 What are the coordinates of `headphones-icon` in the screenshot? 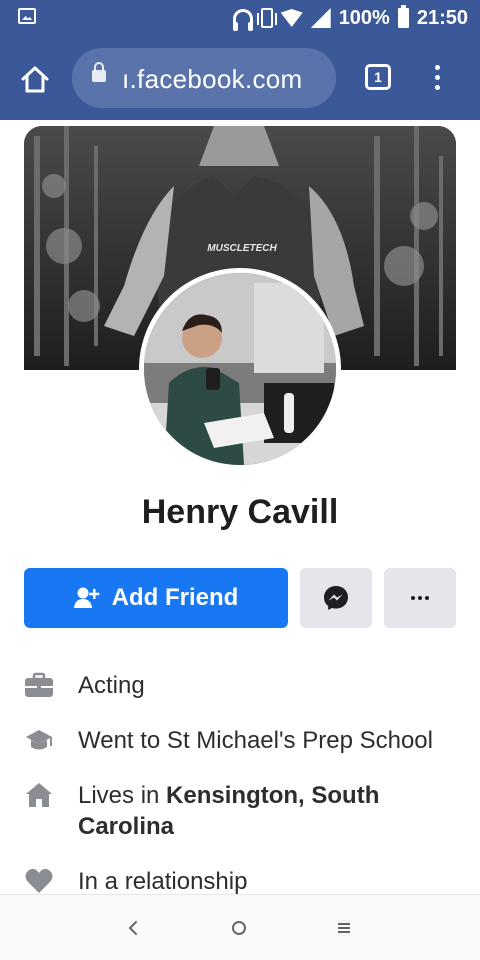 It's located at (242, 20).